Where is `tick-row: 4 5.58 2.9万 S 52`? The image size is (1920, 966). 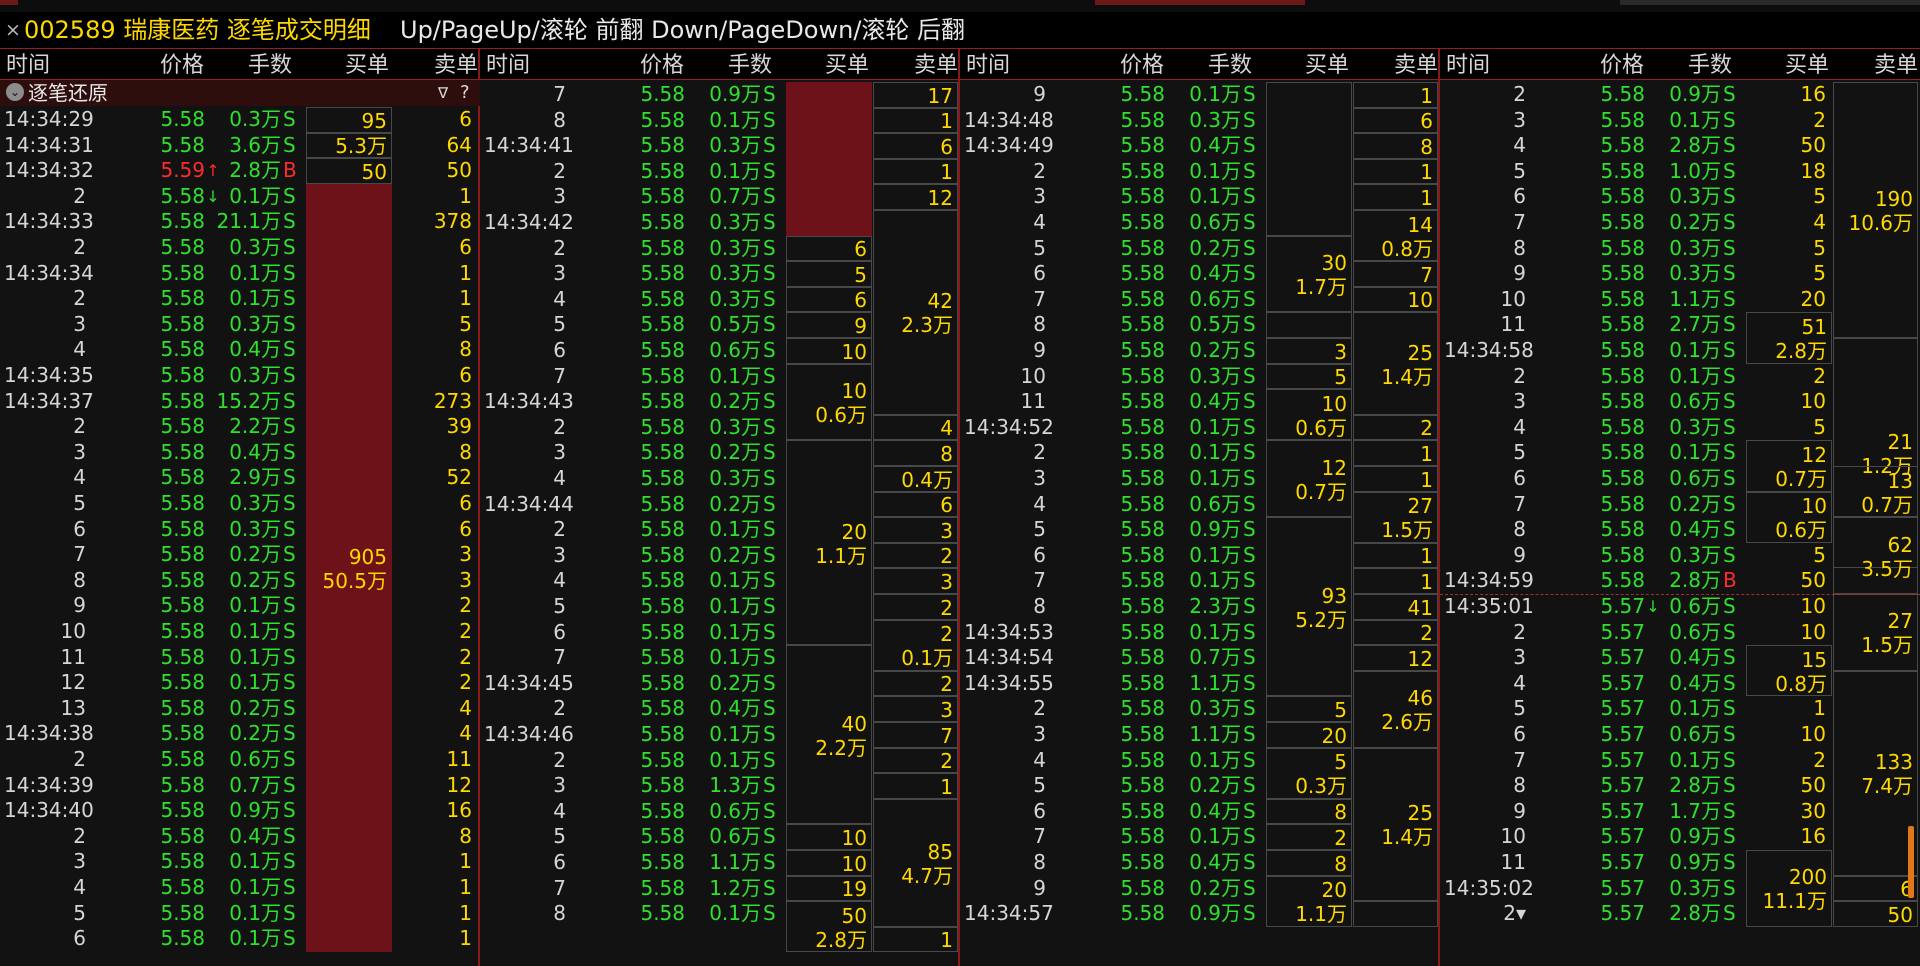 tick-row: 4 5.58 2.9万 S 52 is located at coordinates (240, 478).